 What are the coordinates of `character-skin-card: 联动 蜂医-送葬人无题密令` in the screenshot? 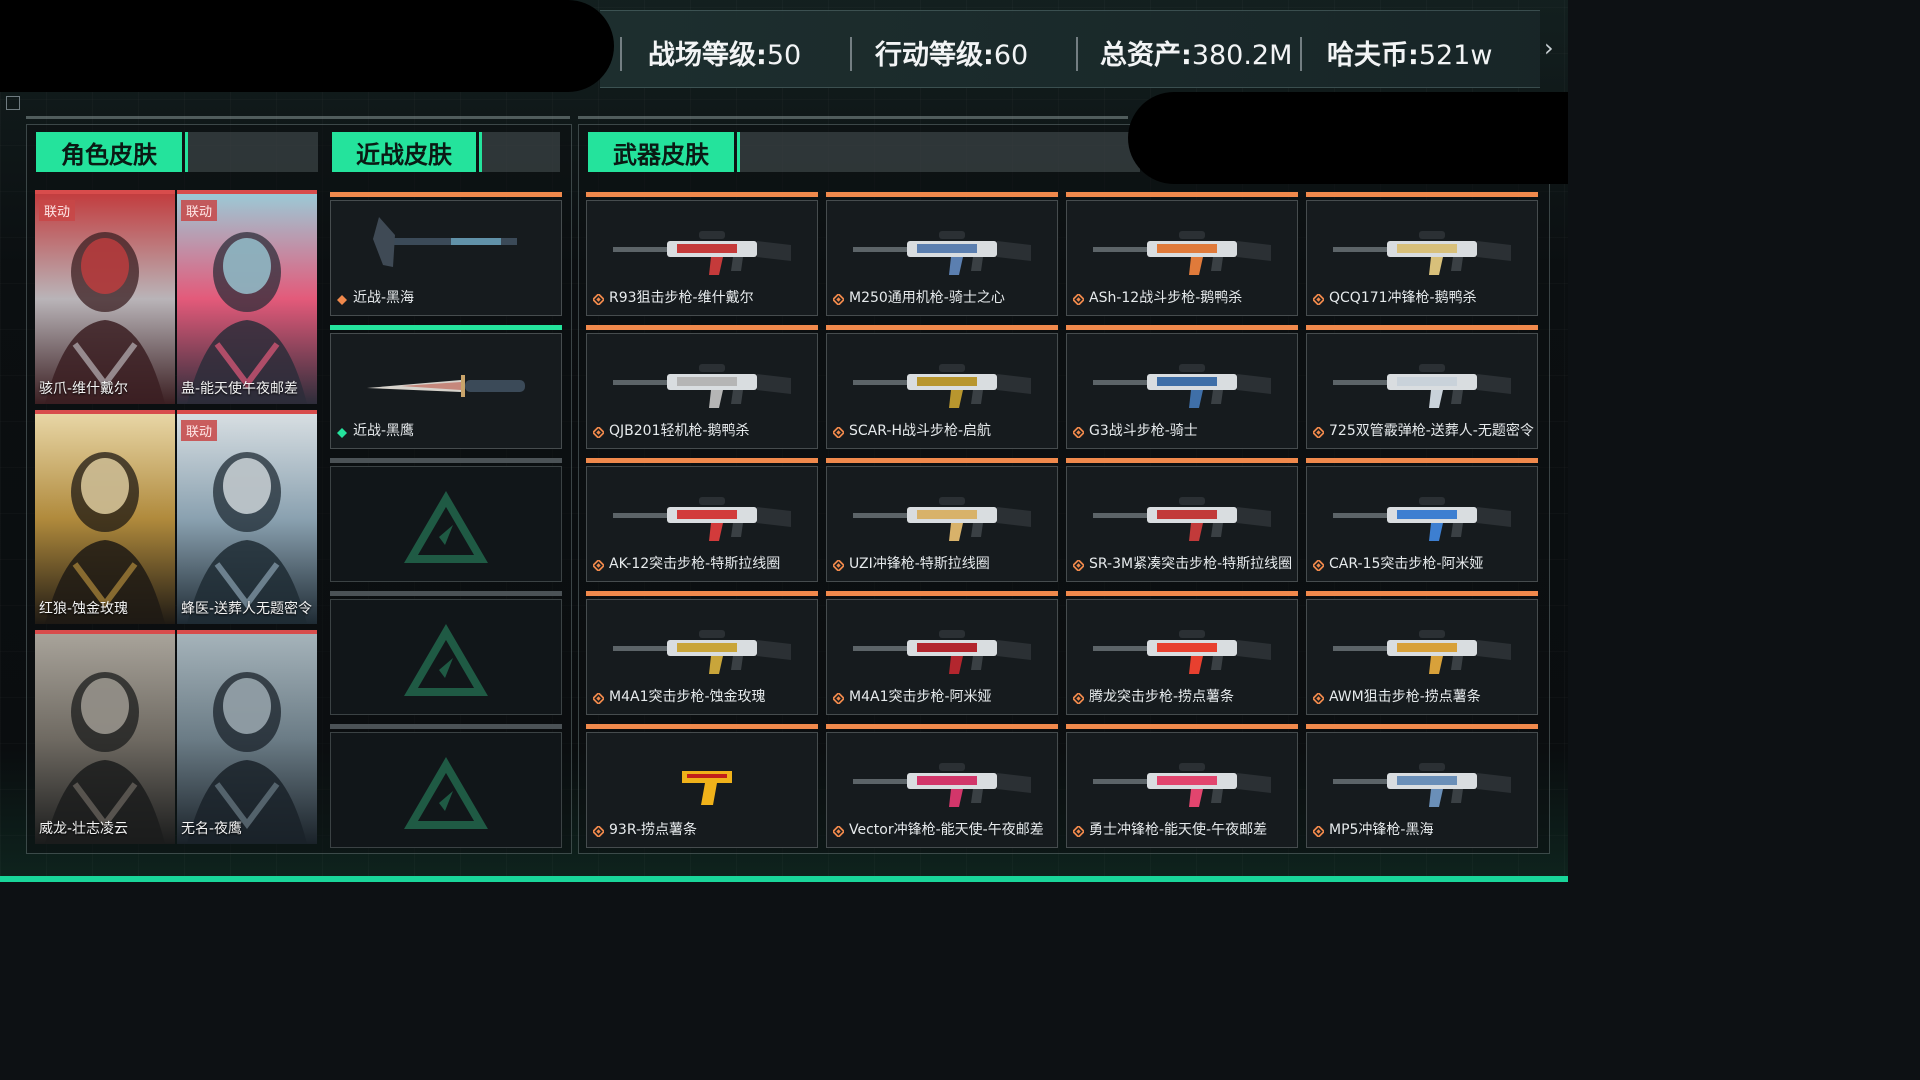 It's located at (247, 517).